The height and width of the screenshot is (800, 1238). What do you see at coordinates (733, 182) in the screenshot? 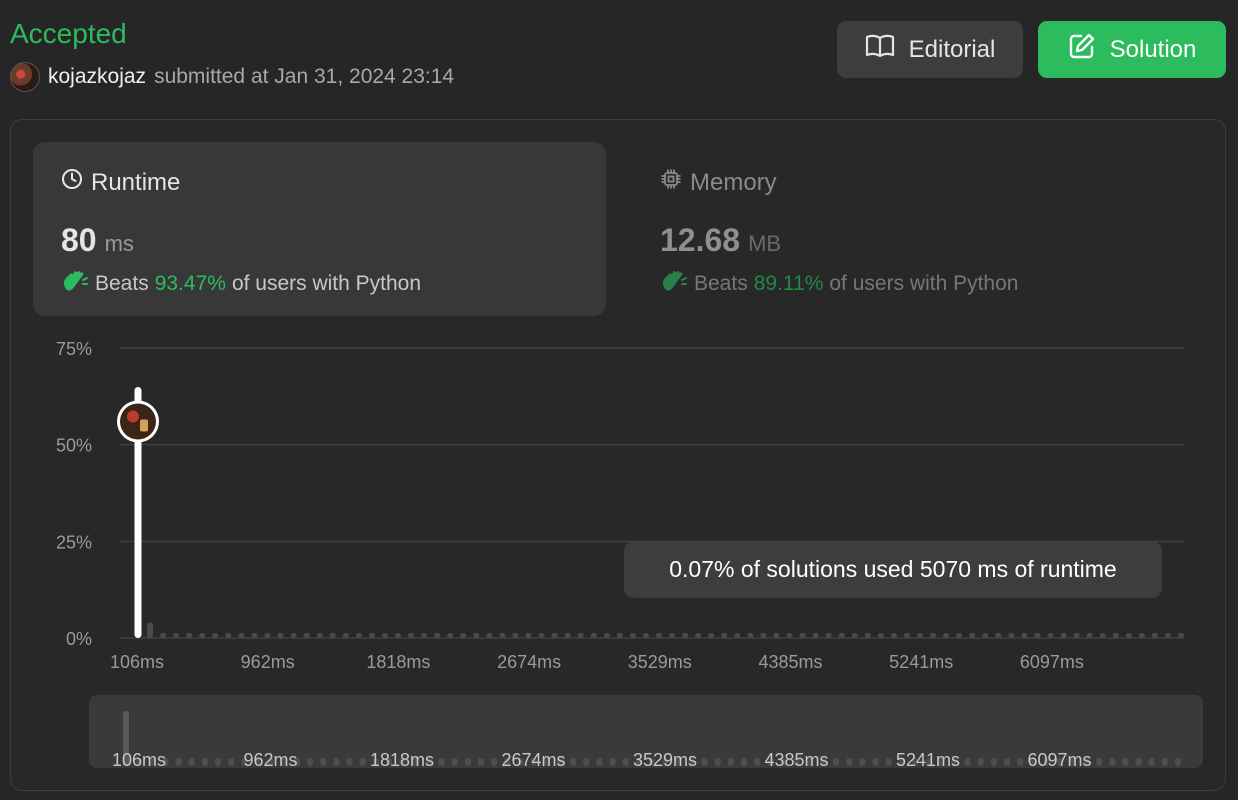
I see `memory-title-label: Memory` at bounding box center [733, 182].